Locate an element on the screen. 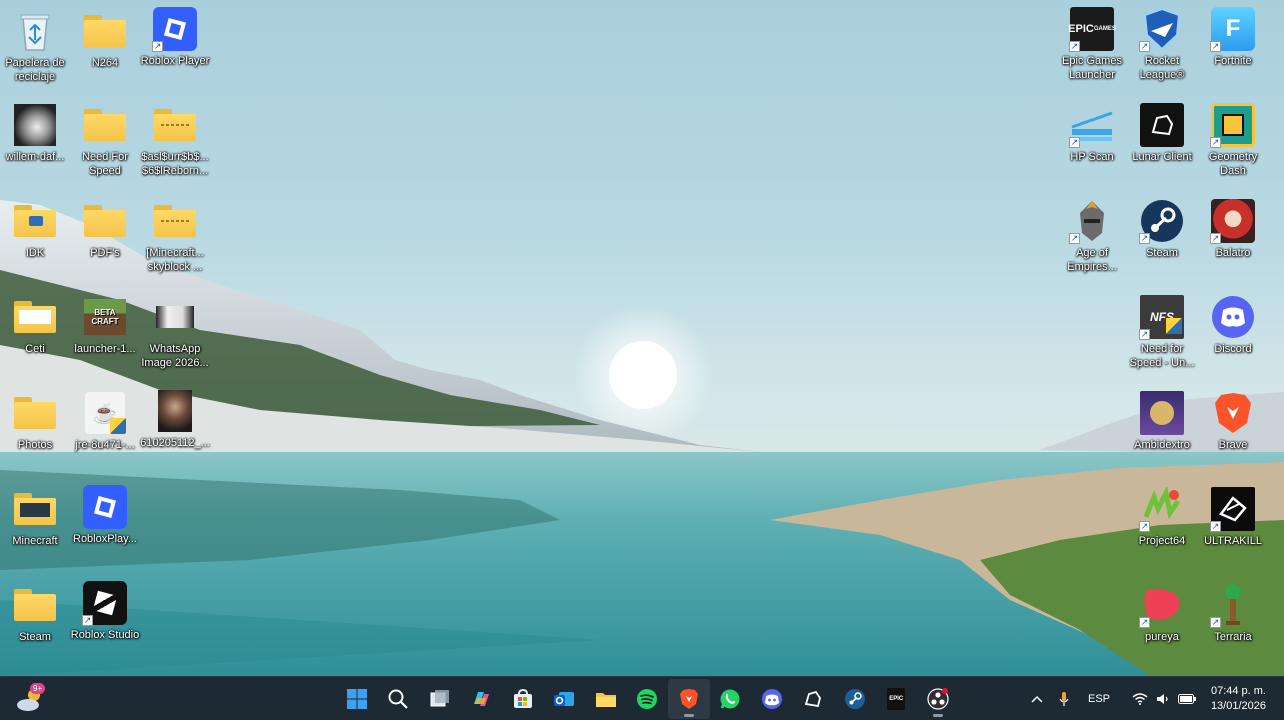 The image size is (1284, 720). desktop-icon-ultrakill: ↗ ULTRAKILL is located at coordinates (1233, 517).